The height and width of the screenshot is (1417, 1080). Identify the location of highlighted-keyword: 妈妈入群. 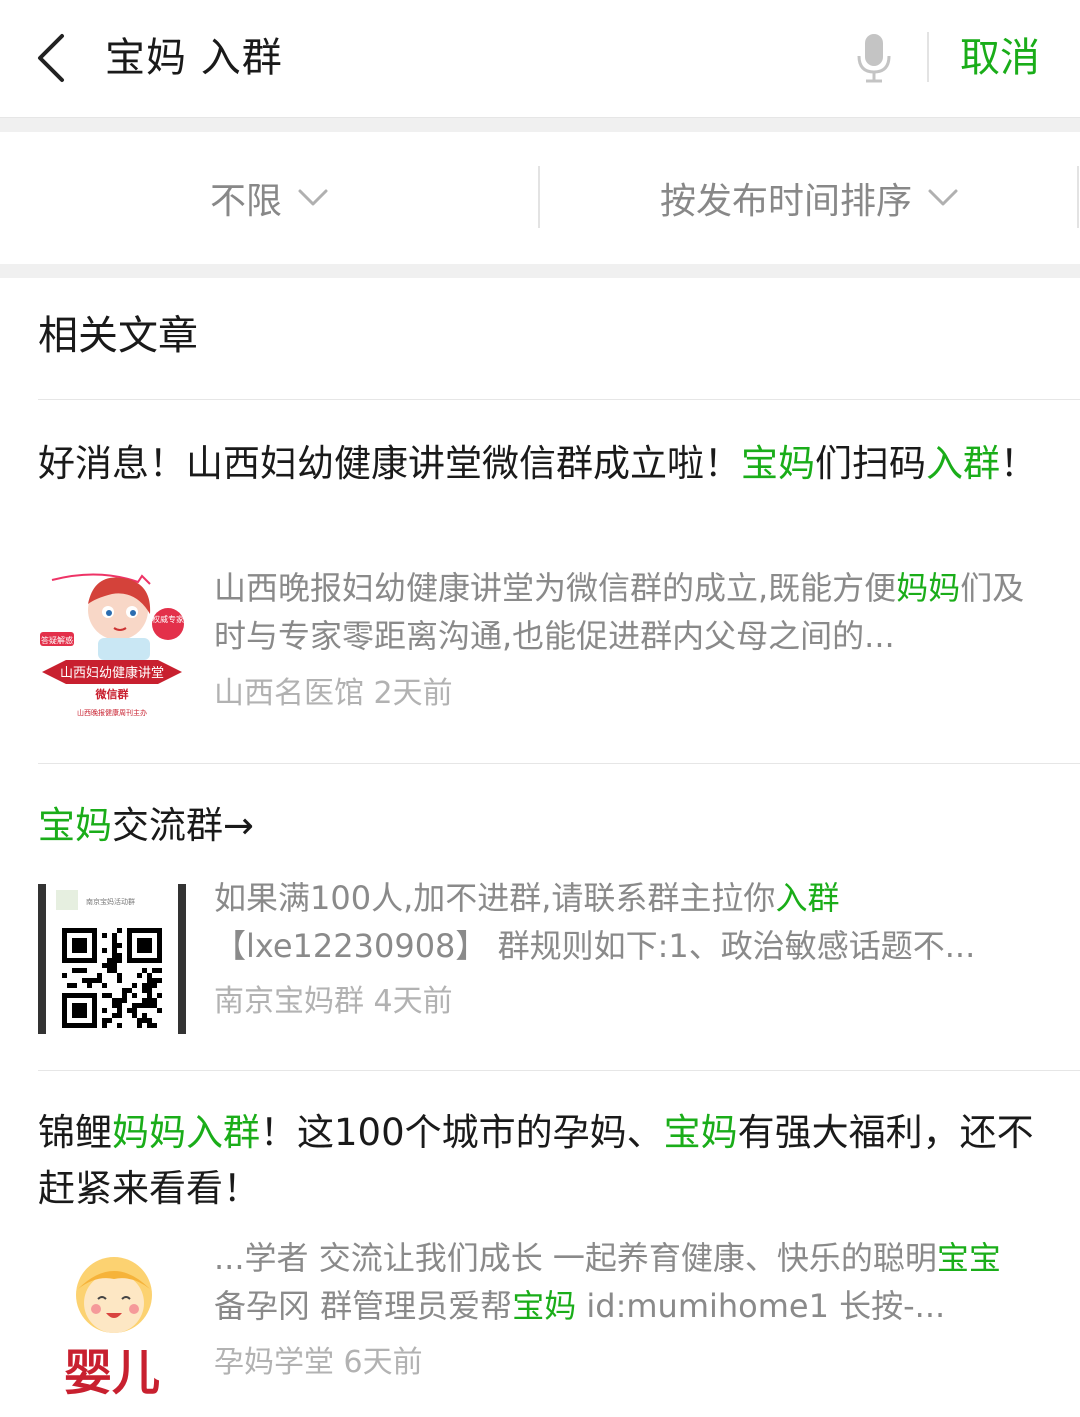
(186, 1132).